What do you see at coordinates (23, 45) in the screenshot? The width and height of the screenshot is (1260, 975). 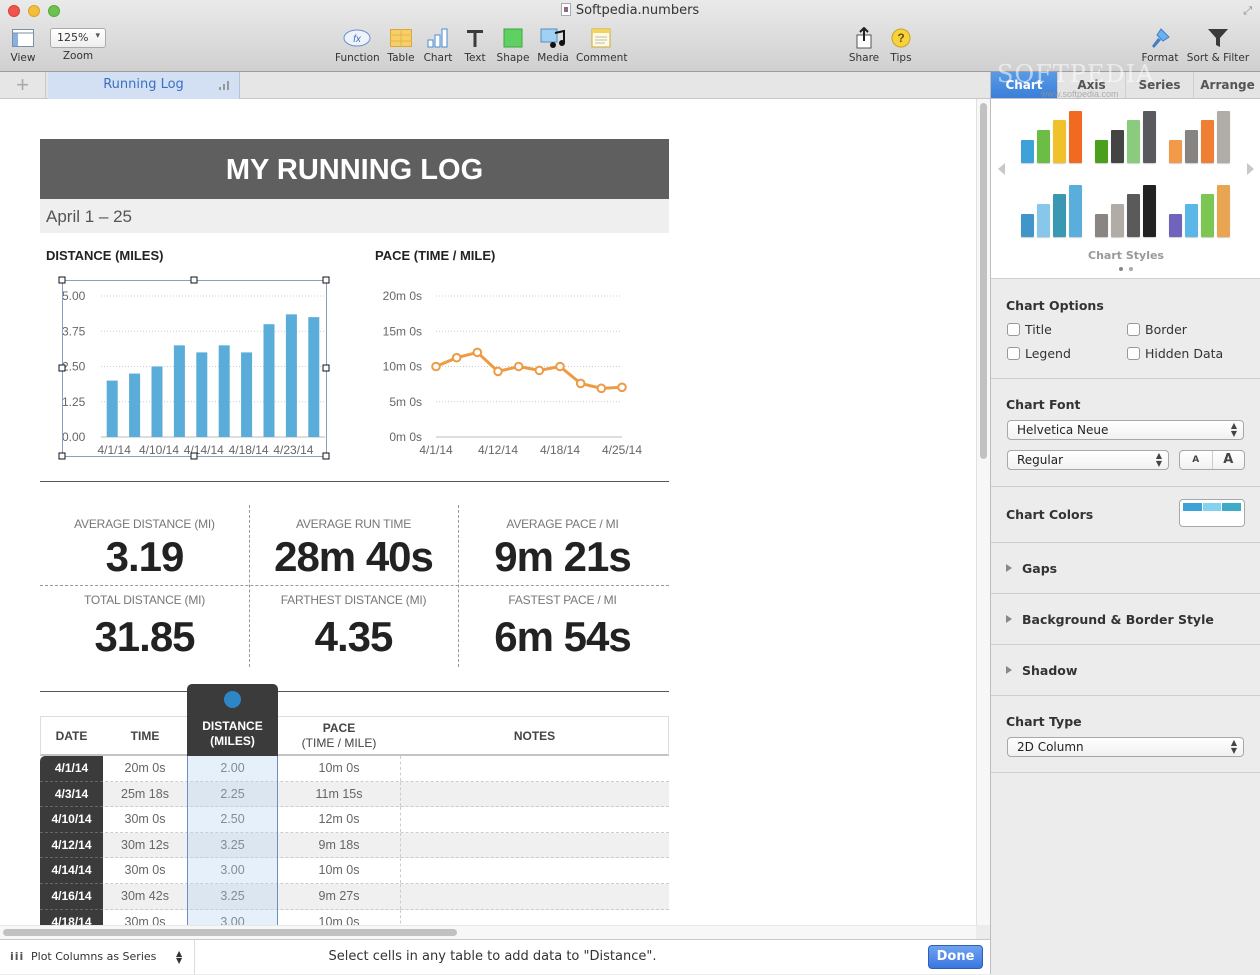 I see `view-button: View` at bounding box center [23, 45].